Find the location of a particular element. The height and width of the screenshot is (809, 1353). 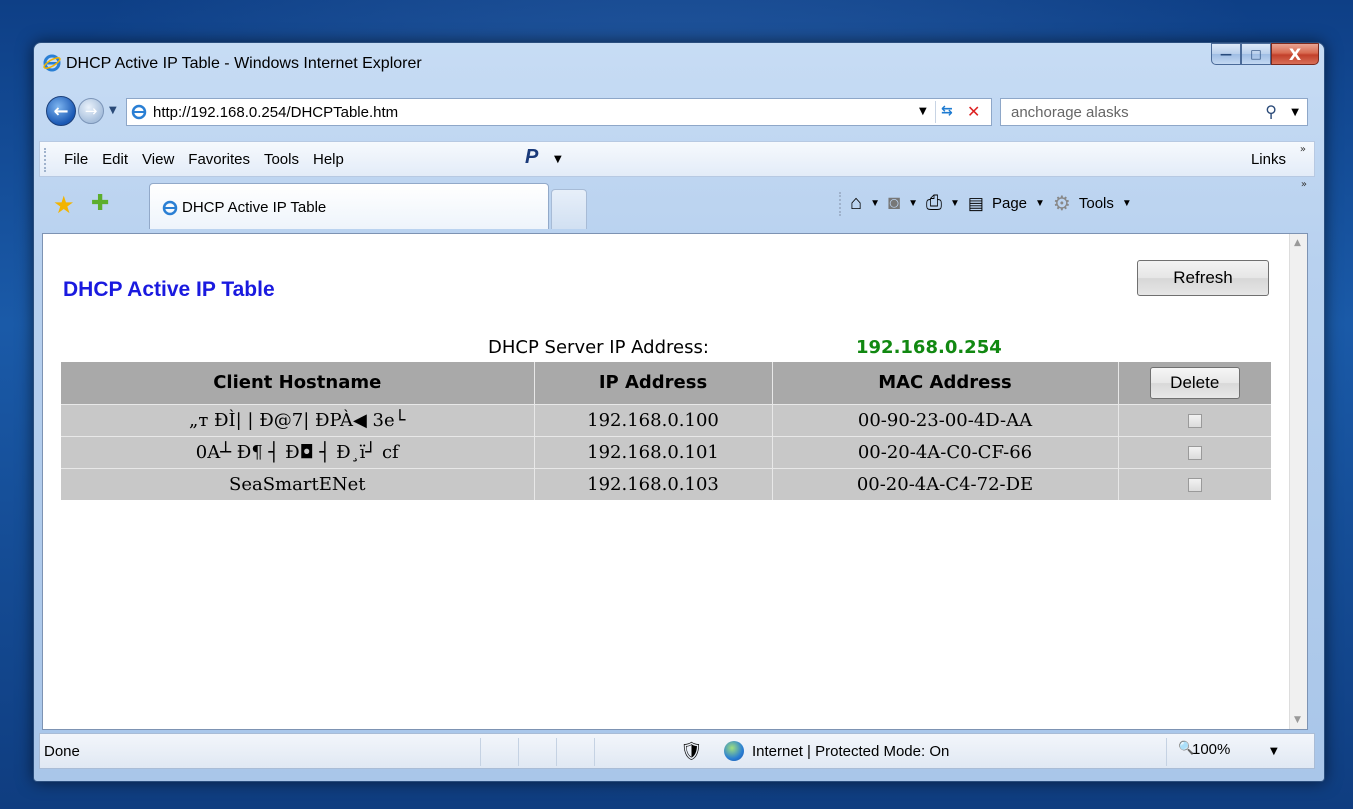

refresh-icon: ⇆ is located at coordinates (947, 111).